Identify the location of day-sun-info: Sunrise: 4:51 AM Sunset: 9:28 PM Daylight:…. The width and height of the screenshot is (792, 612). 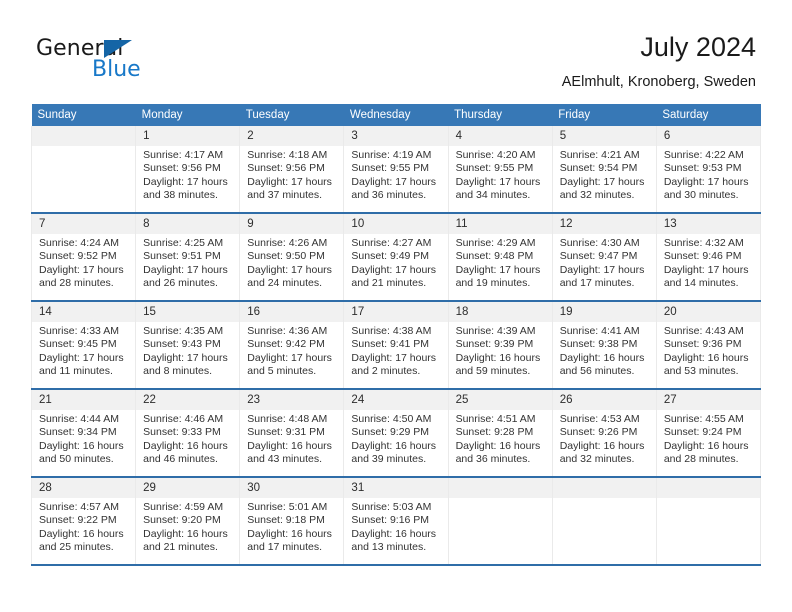
(500, 438).